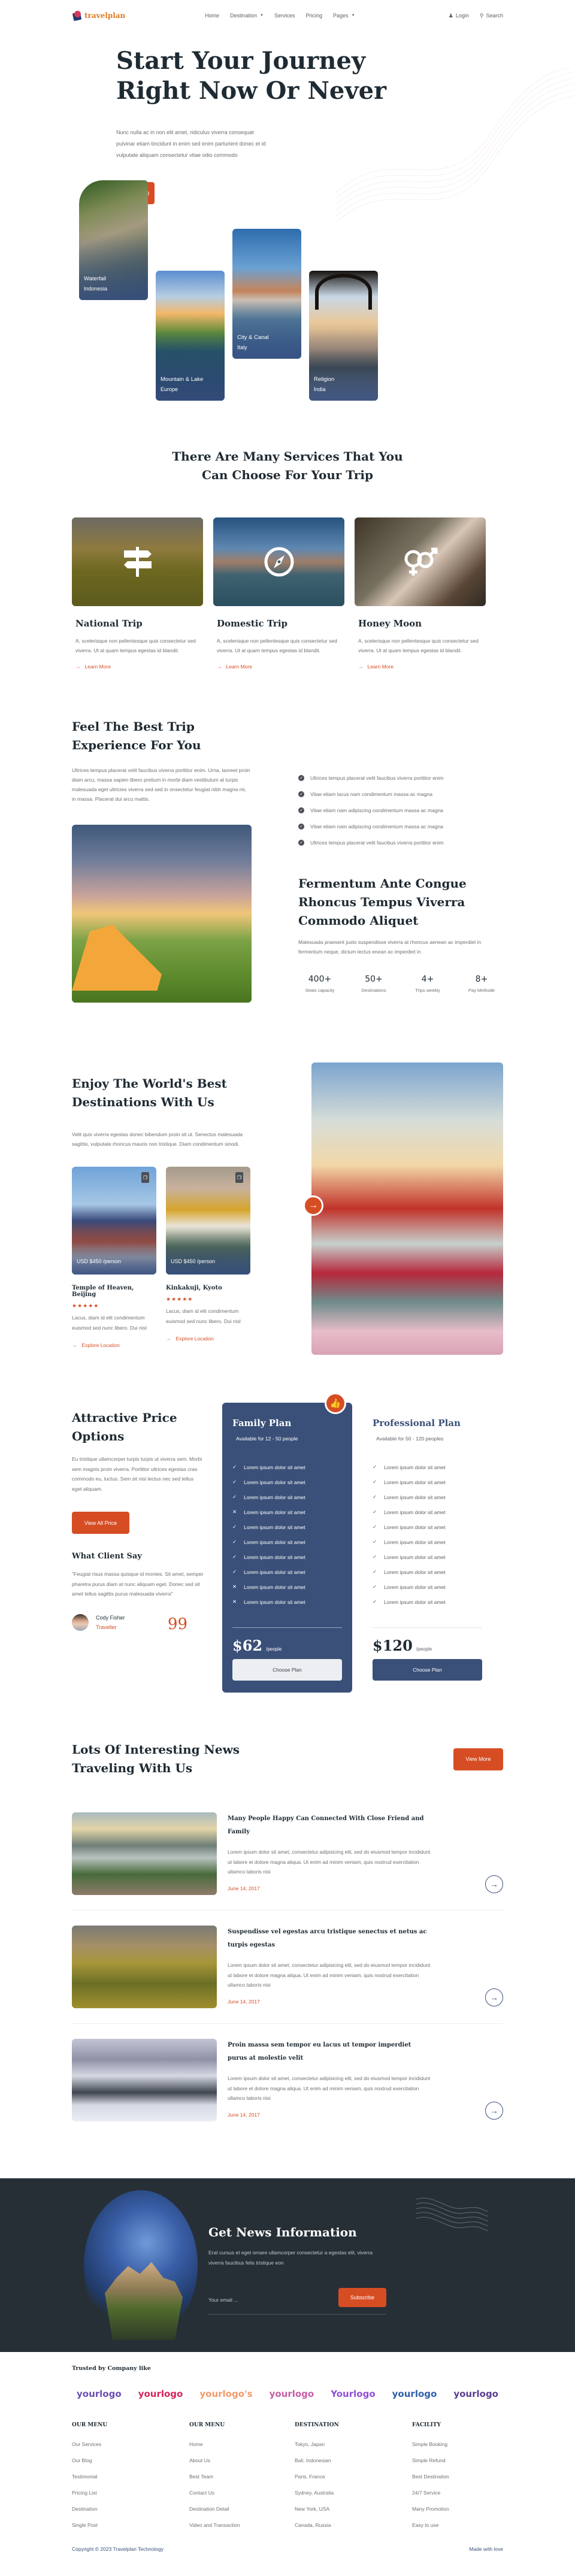 The width and height of the screenshot is (575, 2576). Describe the element at coordinates (242, 2460) in the screenshot. I see `footer-link: About Us` at that location.